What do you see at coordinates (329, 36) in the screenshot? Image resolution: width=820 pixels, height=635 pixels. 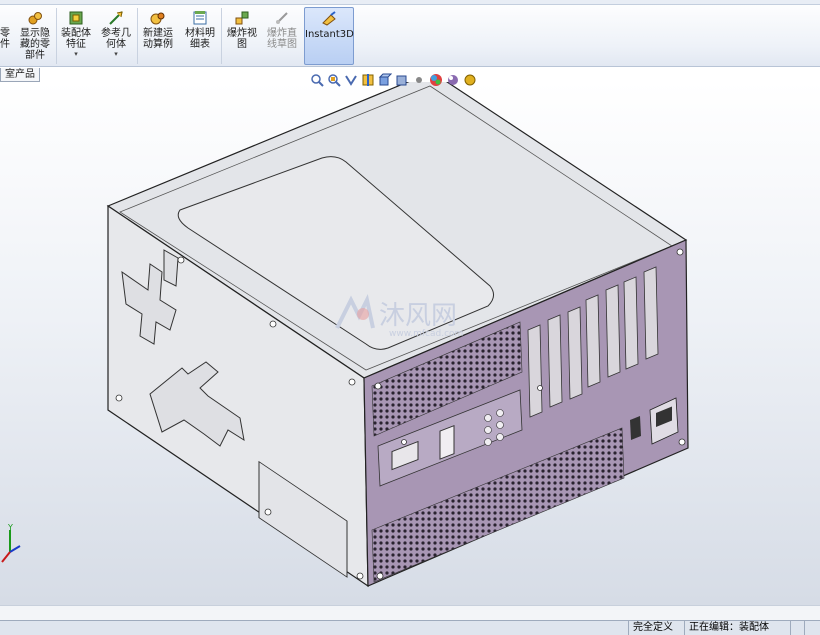 I see `instant3d-button: Instant3D` at bounding box center [329, 36].